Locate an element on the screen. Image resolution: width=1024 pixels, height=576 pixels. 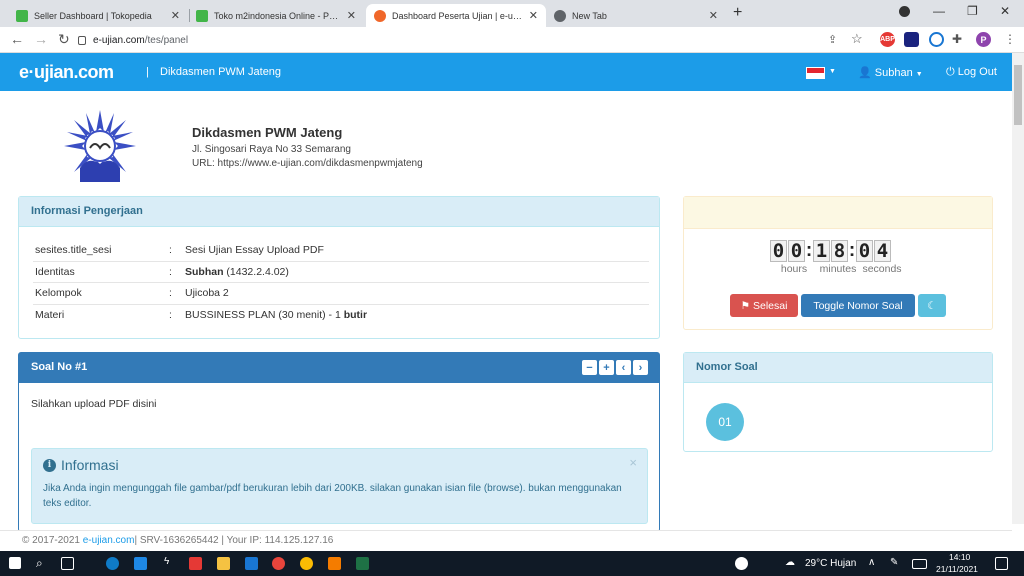
user-menu: 👤 Subhan ▼ is located at coordinates (890, 72).